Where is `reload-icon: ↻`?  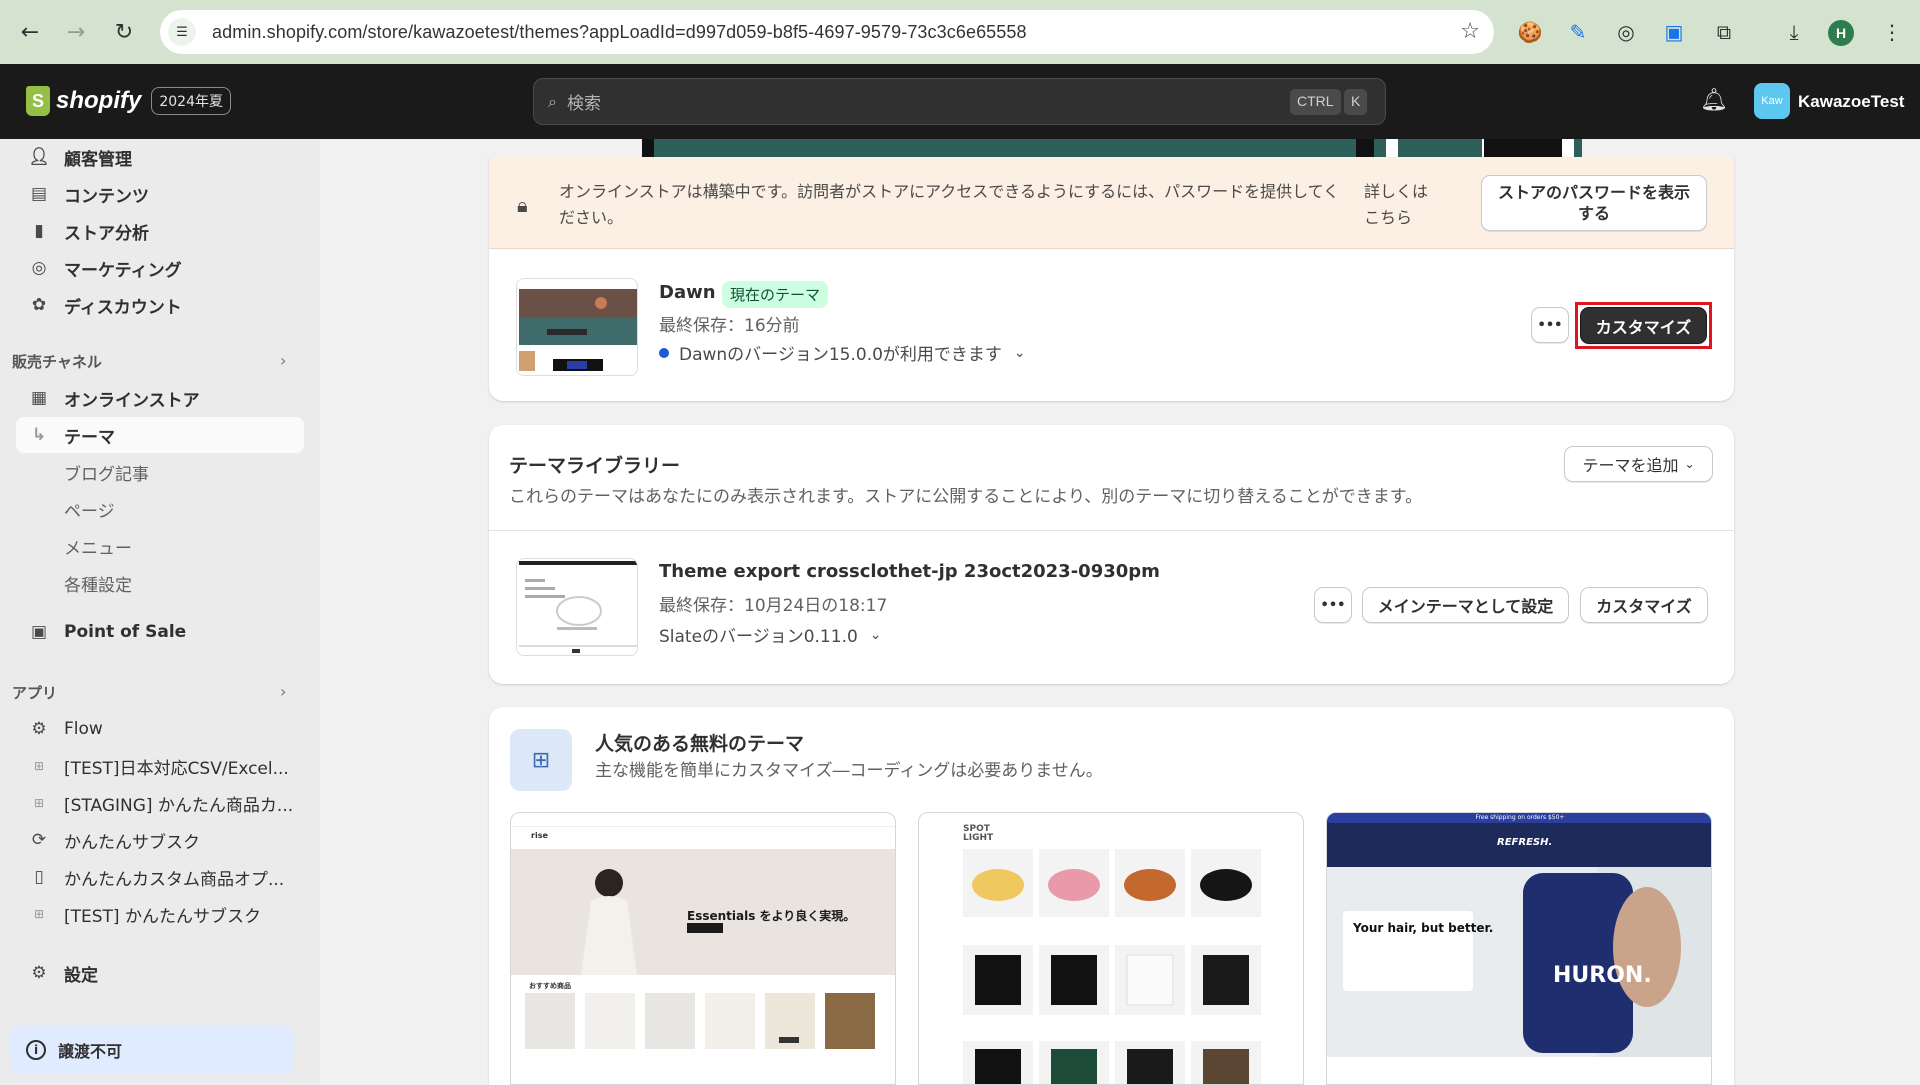 reload-icon: ↻ is located at coordinates (124, 32).